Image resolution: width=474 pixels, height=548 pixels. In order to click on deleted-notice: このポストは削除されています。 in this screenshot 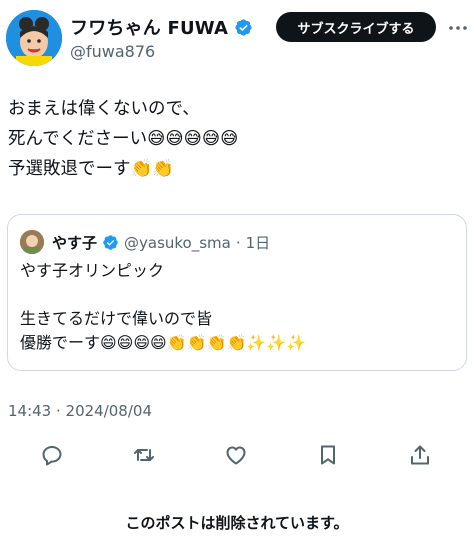, I will do `click(237, 523)`.